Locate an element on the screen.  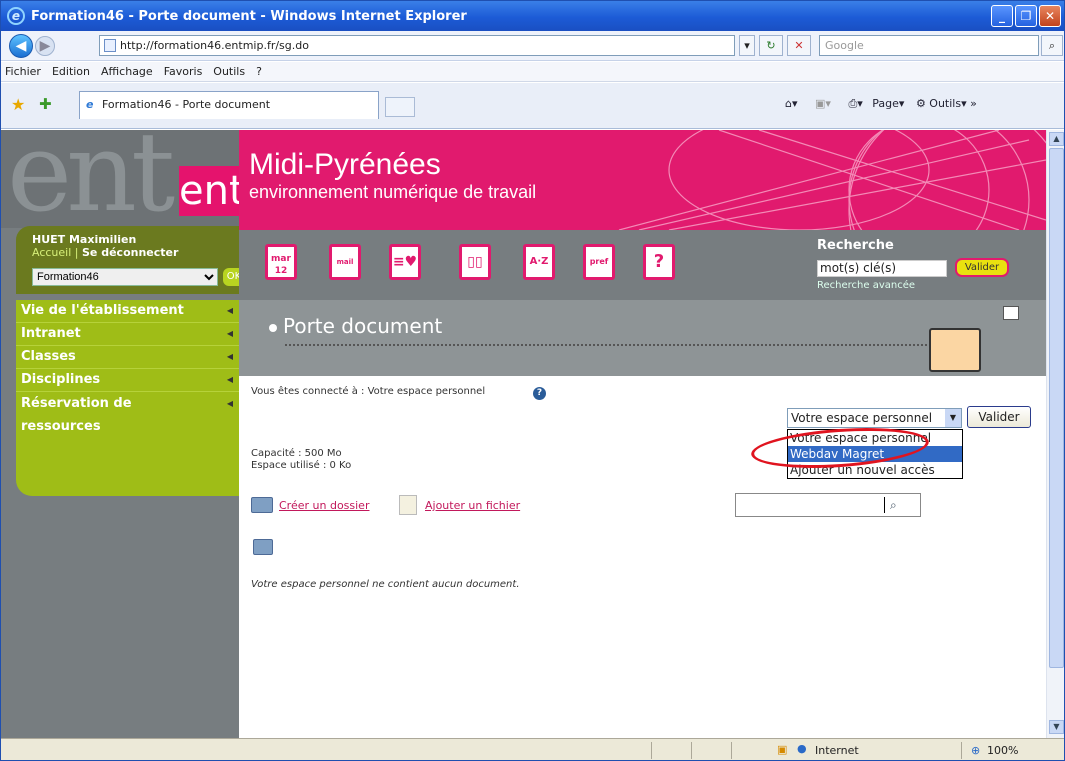
zoom-icon: ⊕ is located at coordinates (975, 750).